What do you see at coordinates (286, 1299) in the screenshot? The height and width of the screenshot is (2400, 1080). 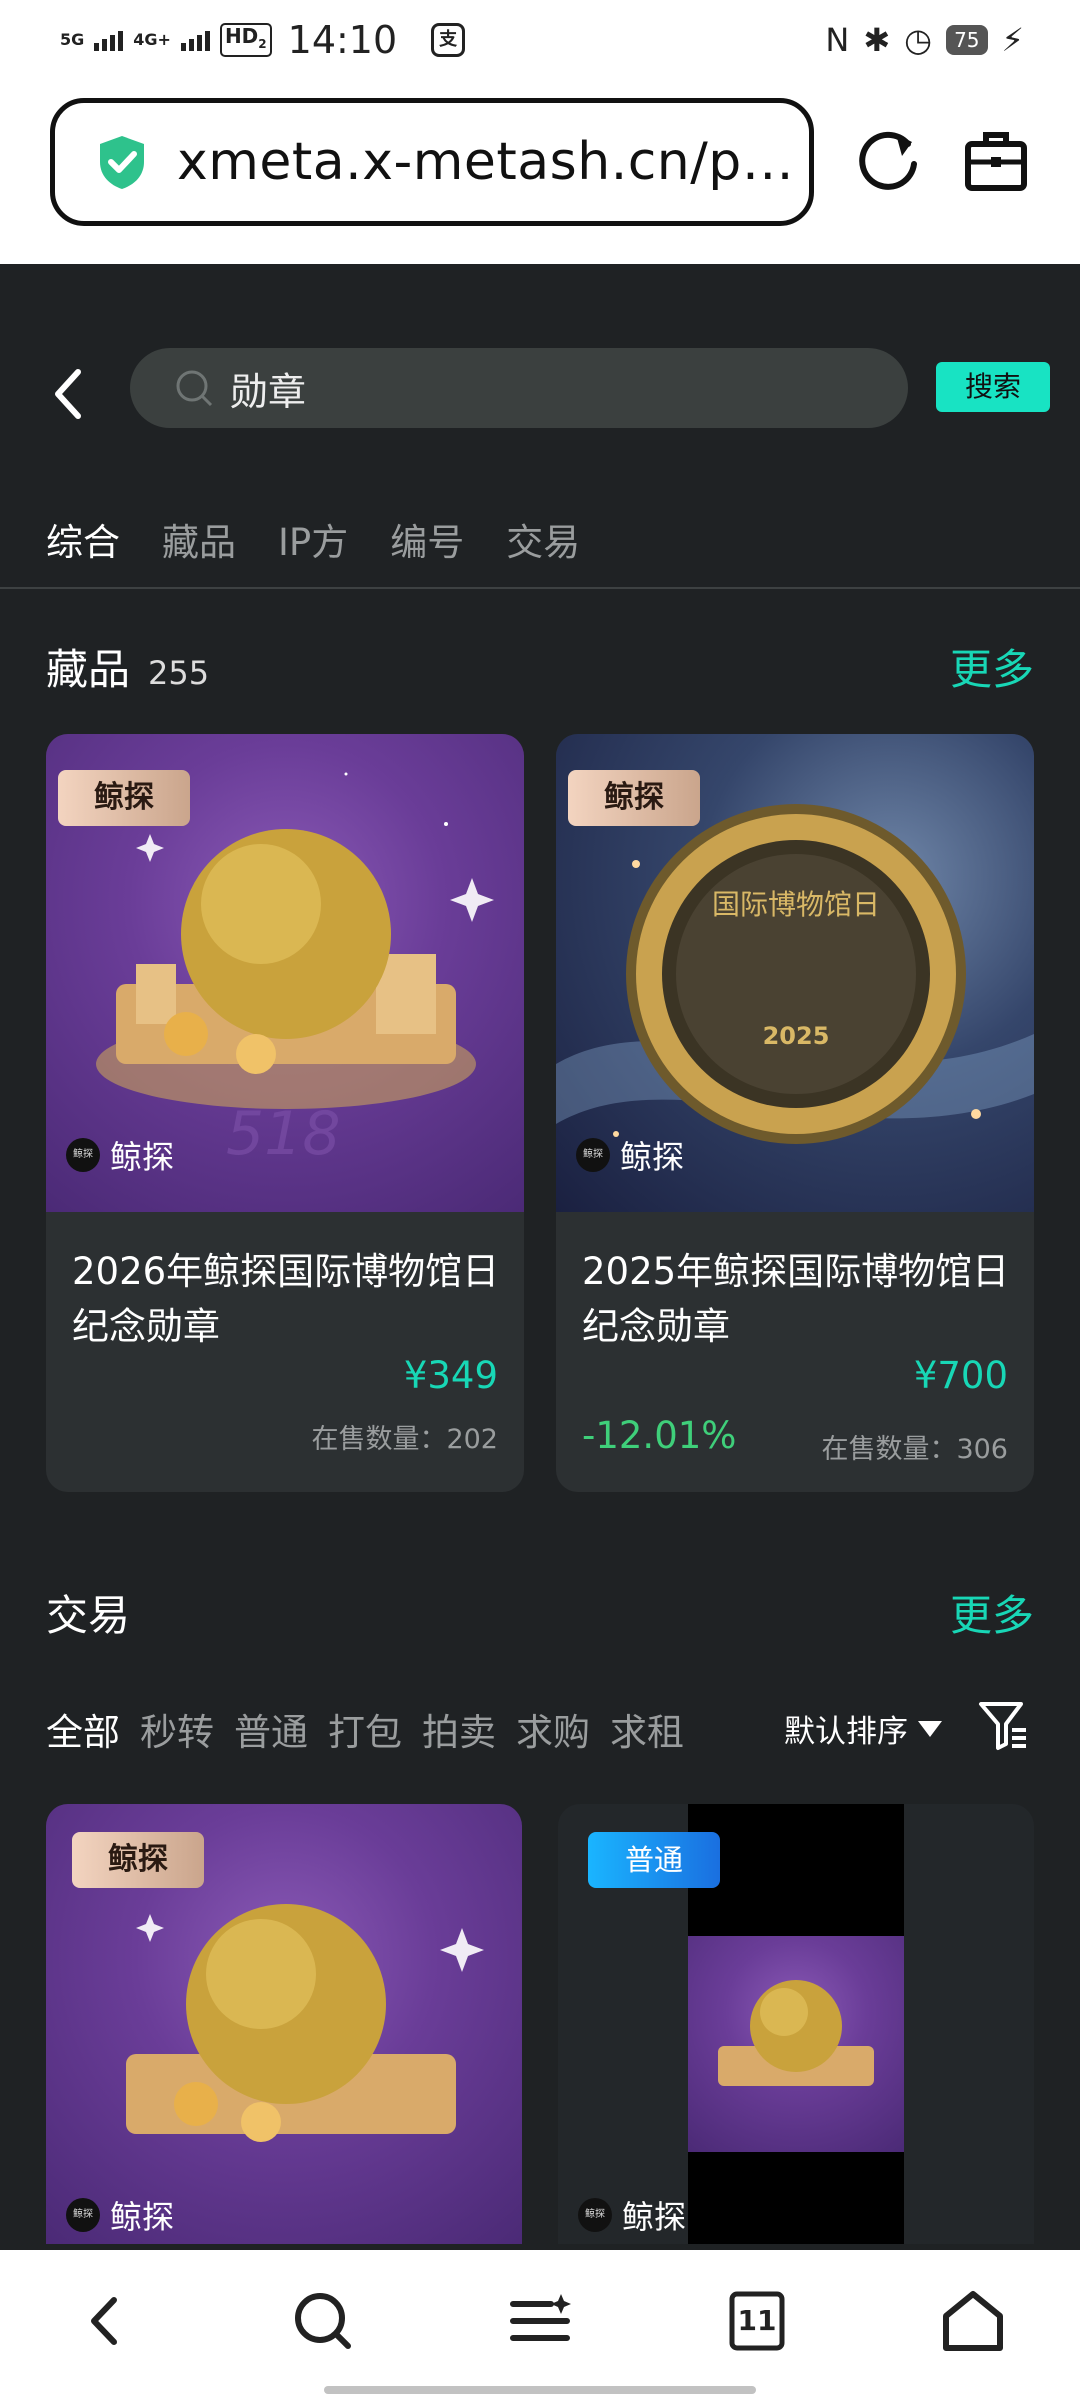 I see `collection-title: 2026年鲸探国际博物馆日纪念勋章` at bounding box center [286, 1299].